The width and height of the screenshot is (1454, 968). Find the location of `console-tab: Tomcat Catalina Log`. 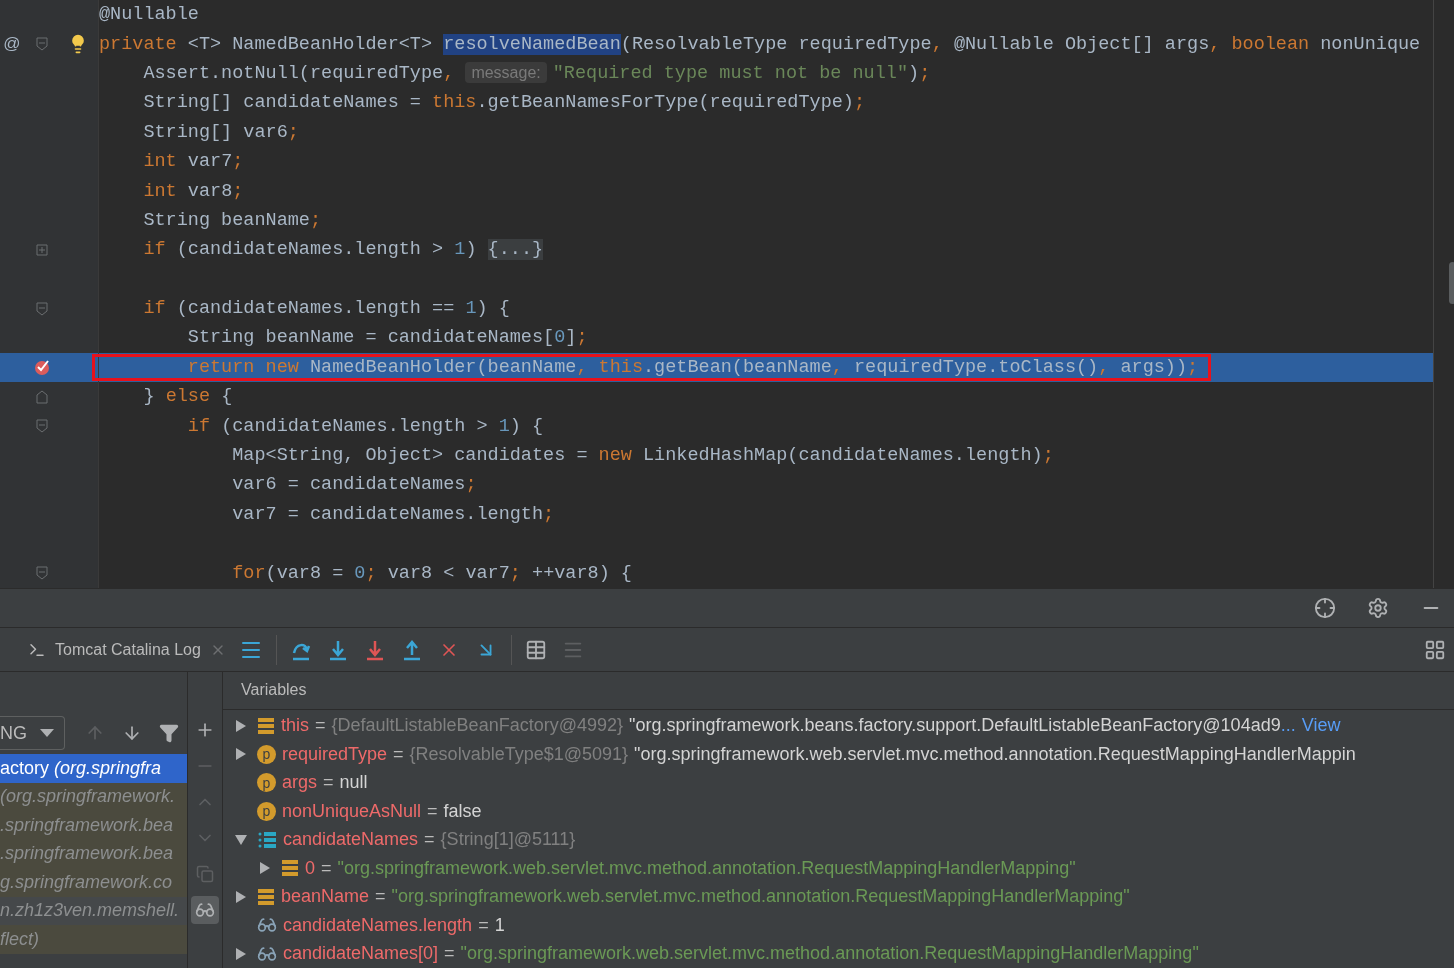

console-tab: Tomcat Catalina Log is located at coordinates (127, 649).